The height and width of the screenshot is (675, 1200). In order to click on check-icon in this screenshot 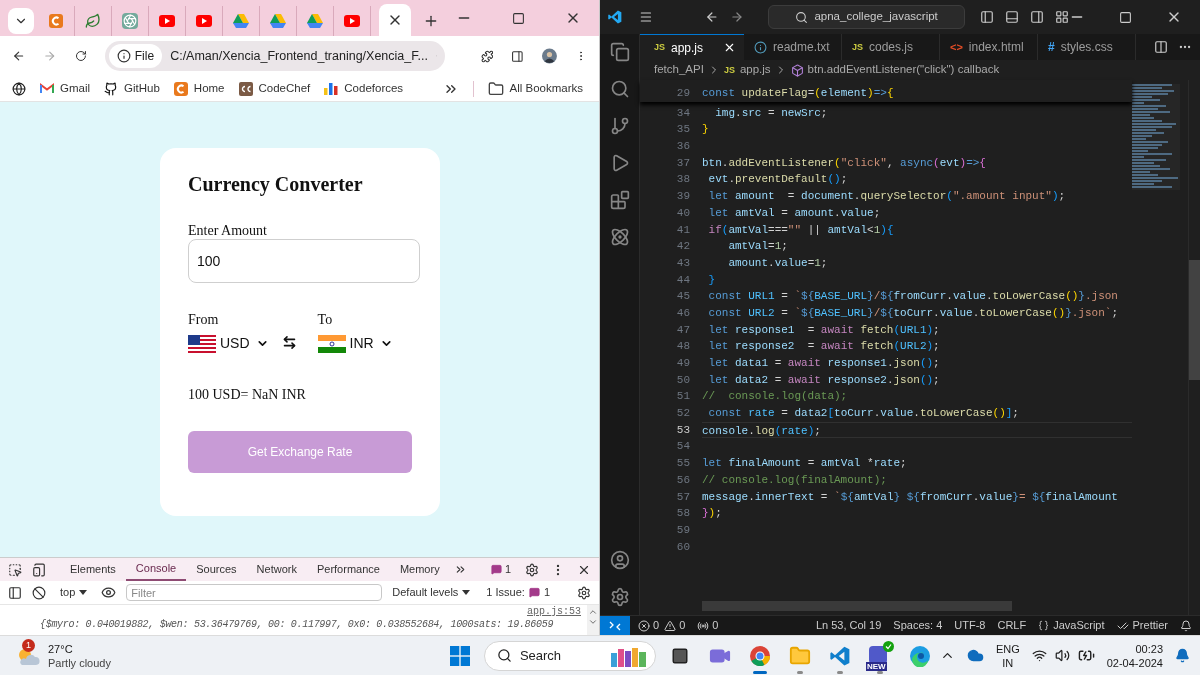, I will do `click(888, 646)`.